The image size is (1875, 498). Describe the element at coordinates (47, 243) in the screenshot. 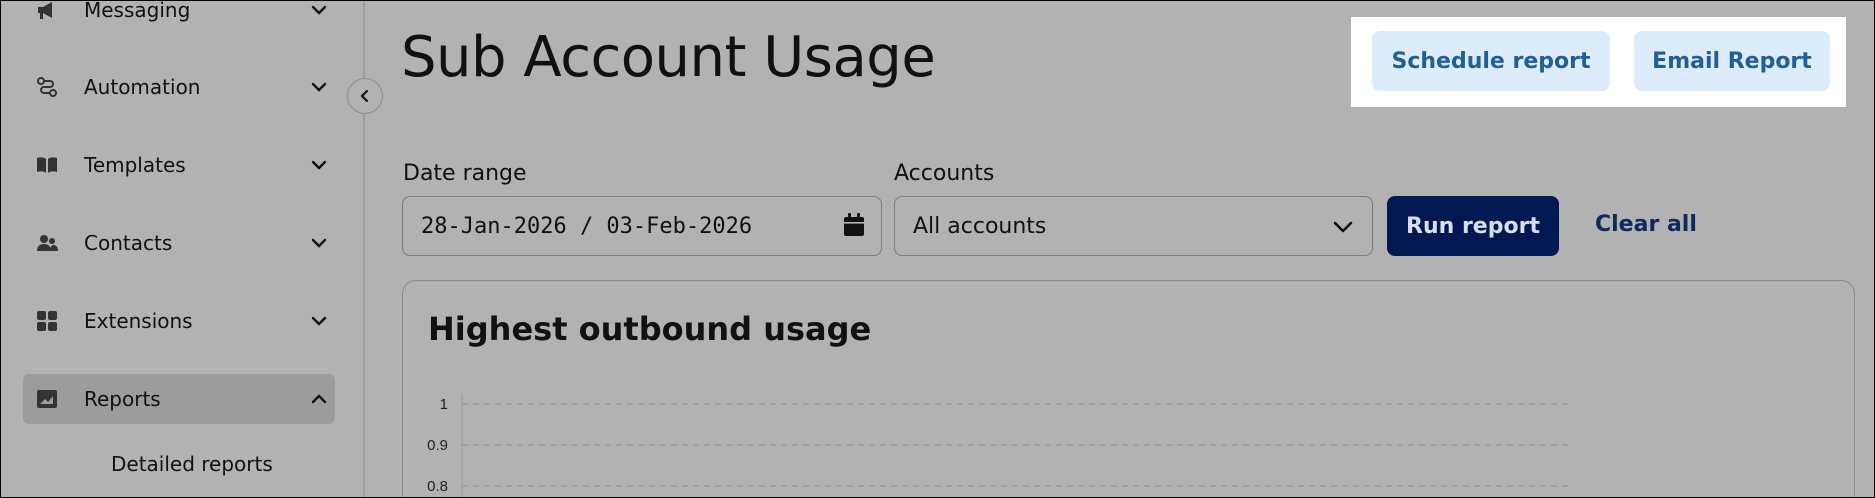

I see `users-icon` at that location.